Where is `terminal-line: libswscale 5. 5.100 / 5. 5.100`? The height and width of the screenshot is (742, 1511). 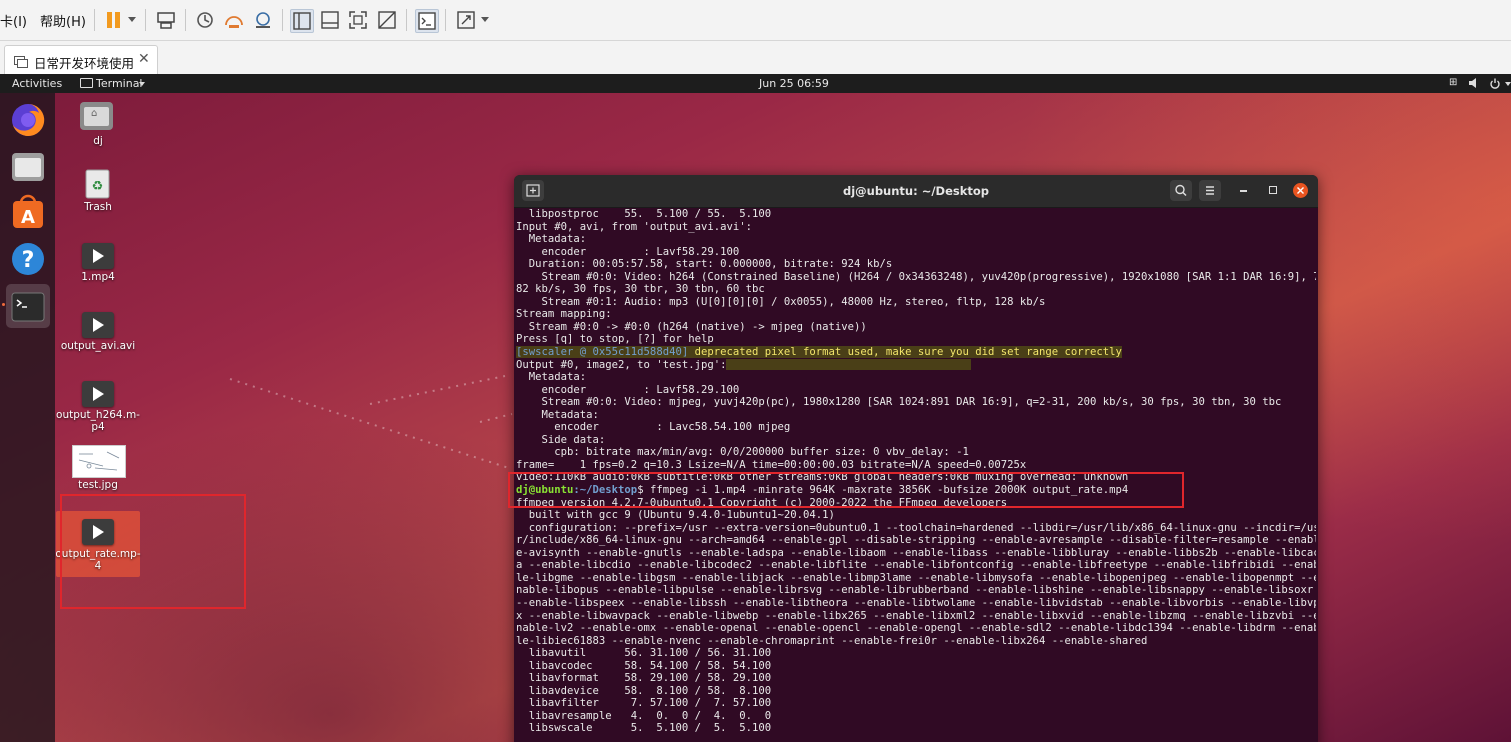 terminal-line: libswscale 5. 5.100 / 5. 5.100 is located at coordinates (644, 728).